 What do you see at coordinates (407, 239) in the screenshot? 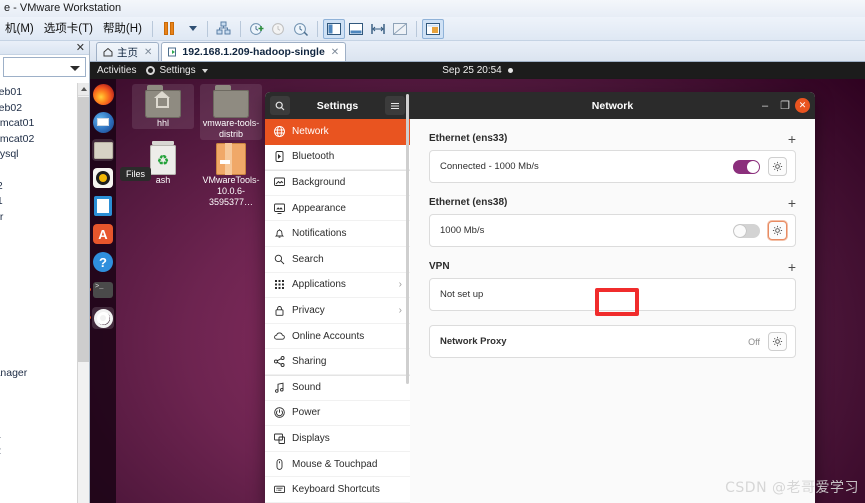
I see `sidebar-scrollbar` at bounding box center [407, 239].